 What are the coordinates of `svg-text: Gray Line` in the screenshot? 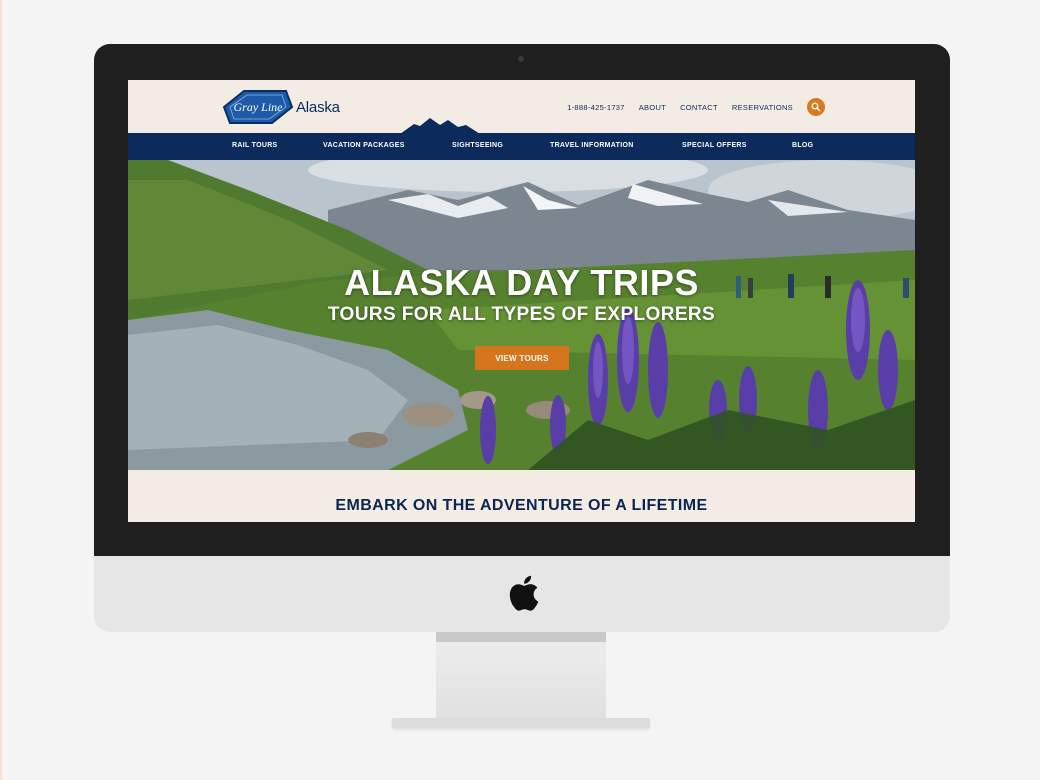 It's located at (259, 107).